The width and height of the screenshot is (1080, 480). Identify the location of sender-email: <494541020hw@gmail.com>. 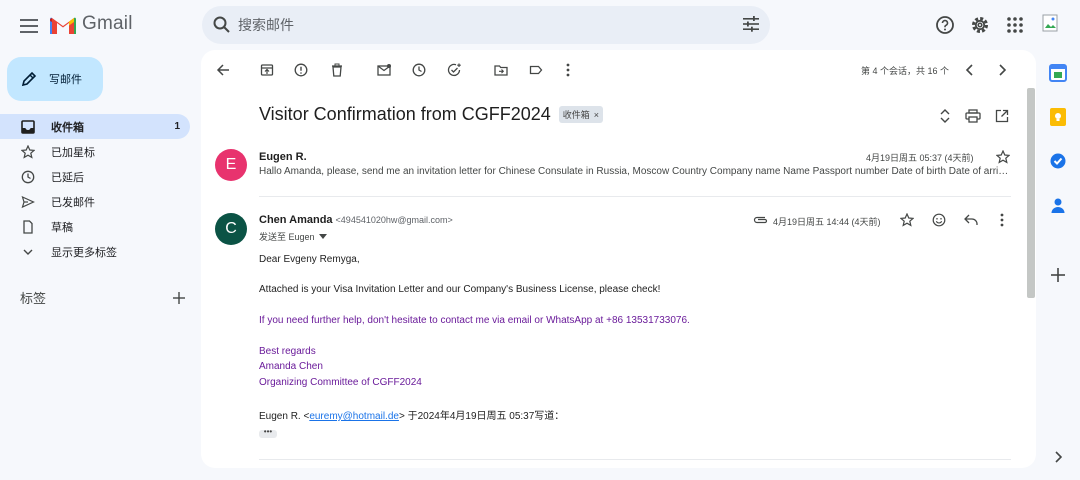
(394, 220).